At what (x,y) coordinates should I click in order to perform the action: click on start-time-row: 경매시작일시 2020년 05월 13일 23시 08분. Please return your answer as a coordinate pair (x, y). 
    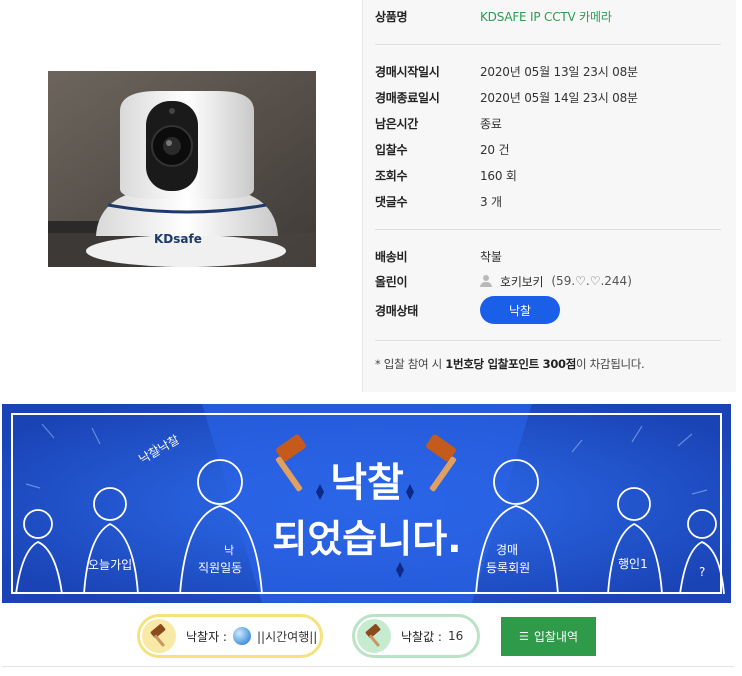
    Looking at the image, I should click on (506, 71).